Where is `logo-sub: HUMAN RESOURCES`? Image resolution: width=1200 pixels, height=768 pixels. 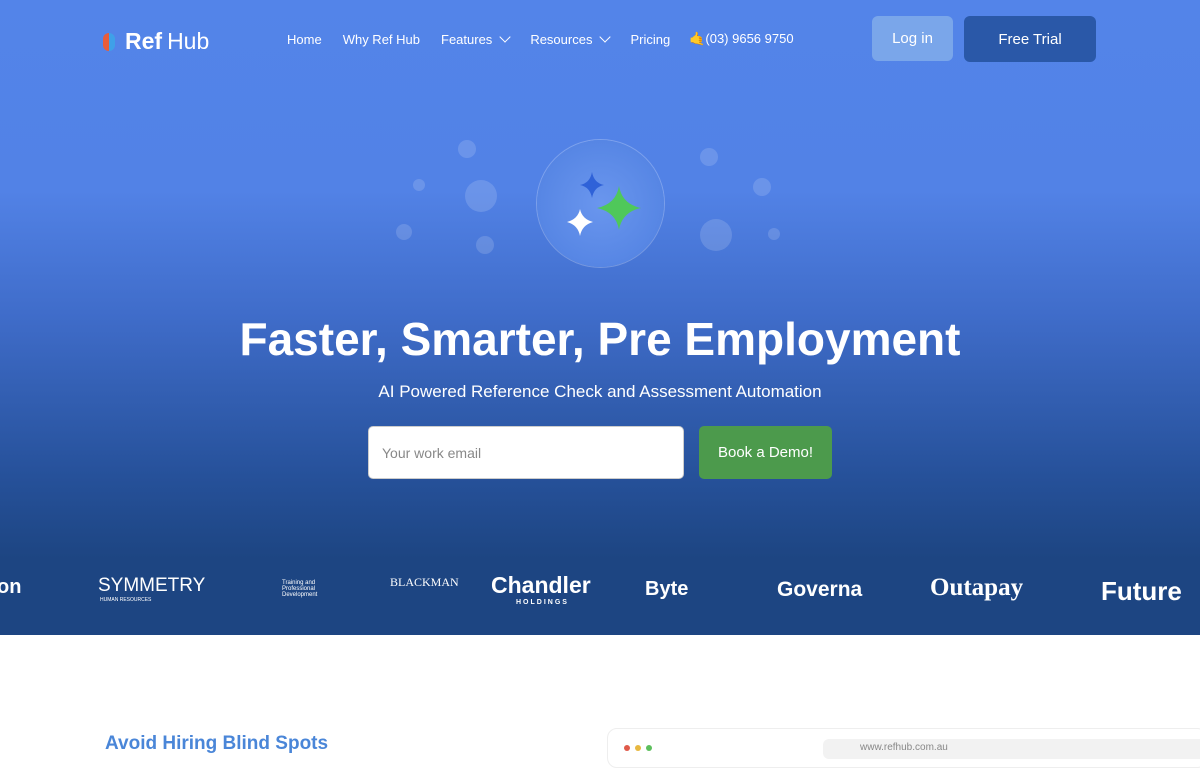 logo-sub: HUMAN RESOURCES is located at coordinates (126, 600).